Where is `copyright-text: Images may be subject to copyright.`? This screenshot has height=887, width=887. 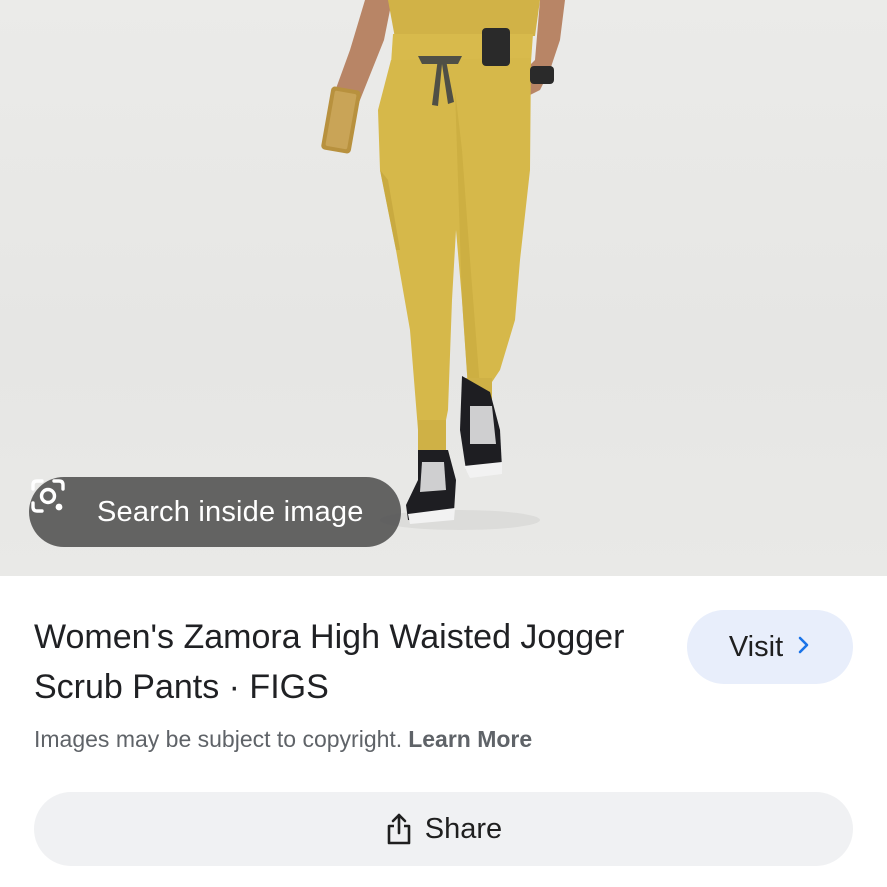
copyright-text: Images may be subject to copyright. is located at coordinates (218, 739).